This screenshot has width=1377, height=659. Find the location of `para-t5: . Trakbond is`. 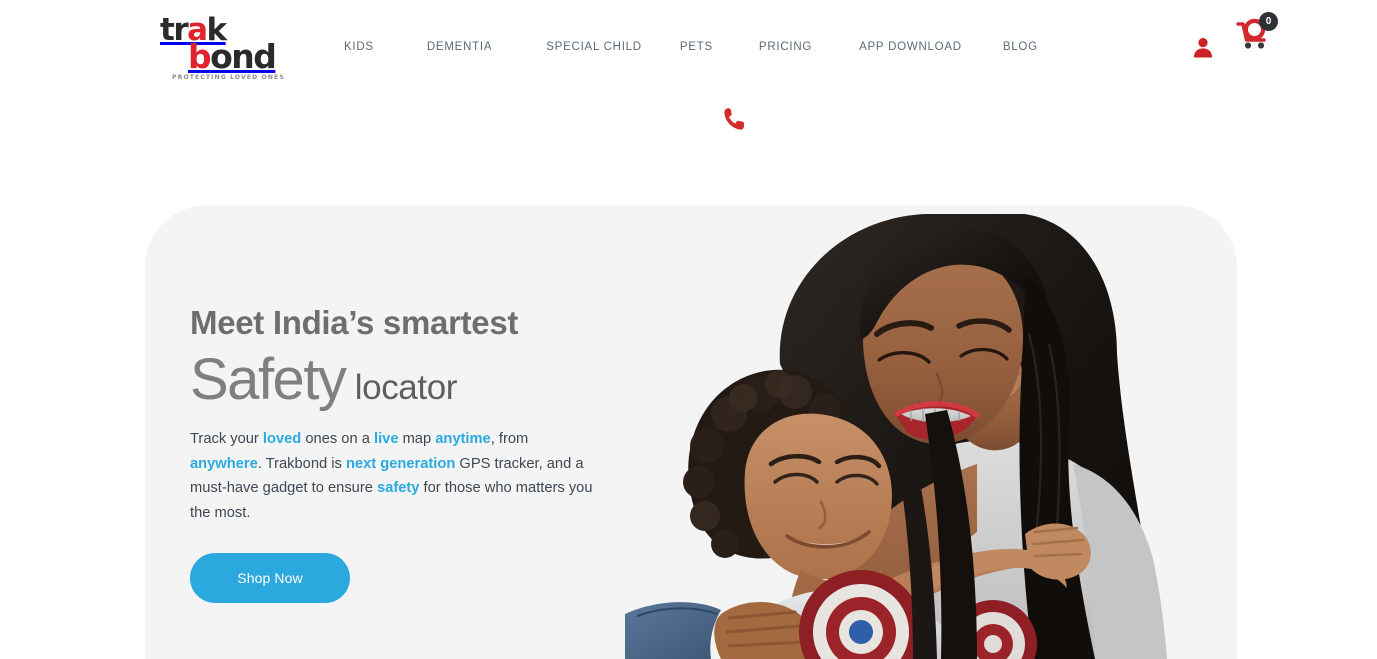

para-t5: . Trakbond is is located at coordinates (301, 463).